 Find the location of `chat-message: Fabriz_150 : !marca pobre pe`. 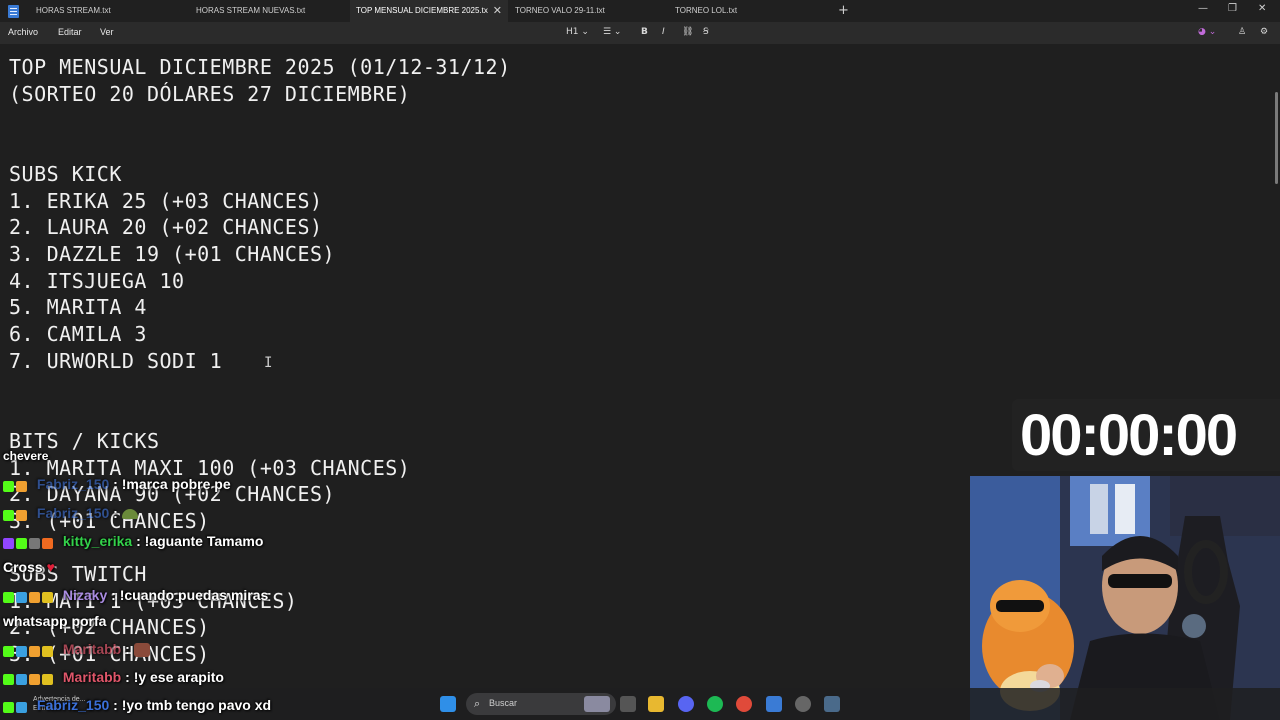

chat-message: Fabriz_150 : !marca pobre pe is located at coordinates (117, 484).